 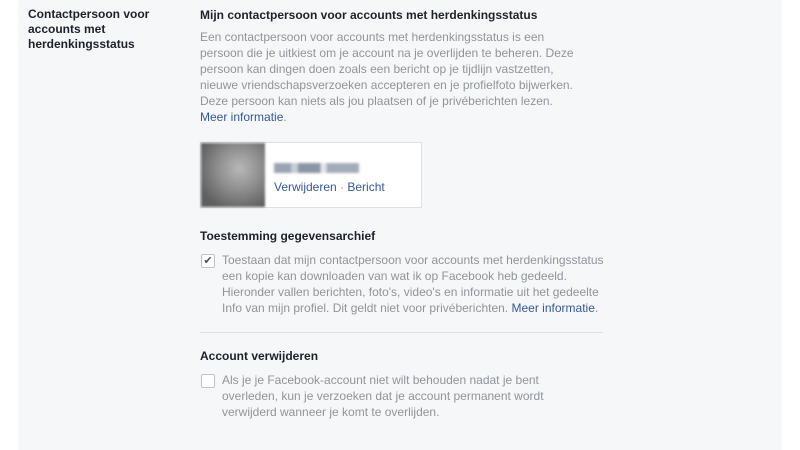 I want to click on data-archive-checkbox: ✔, so click(x=208, y=261).